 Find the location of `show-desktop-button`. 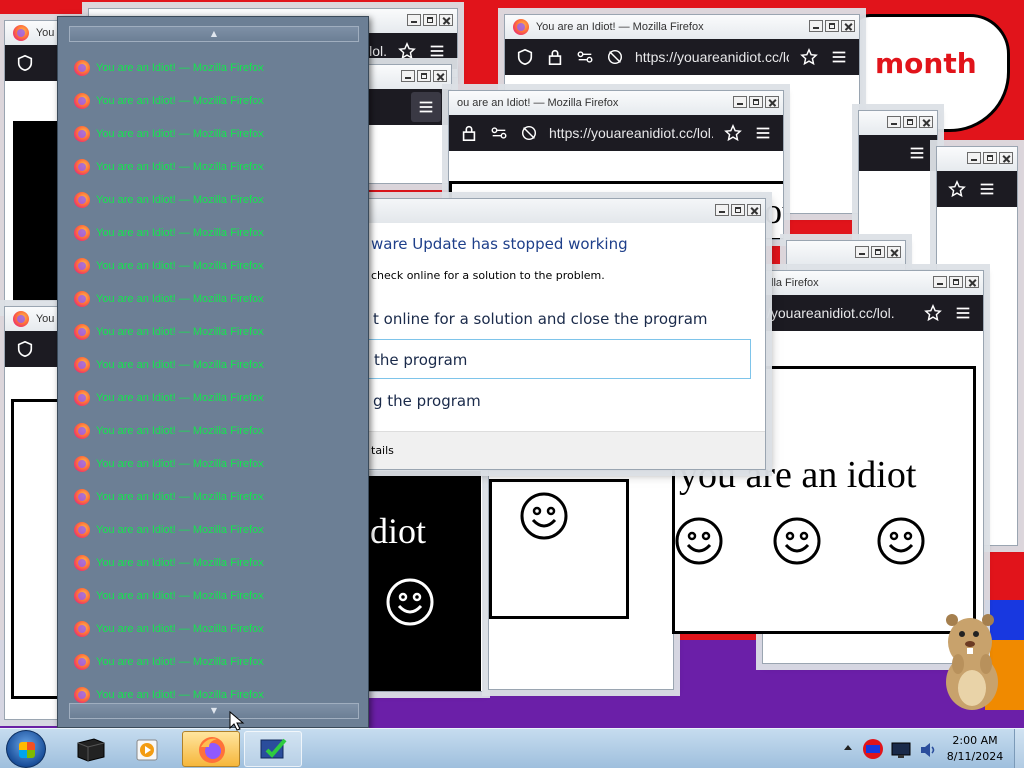

show-desktop-button is located at coordinates (1019, 748).